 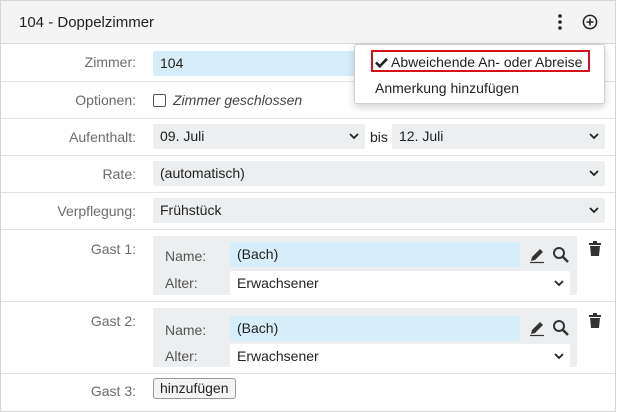 What do you see at coordinates (110, 62) in the screenshot?
I see `room-label: Zimmer:` at bounding box center [110, 62].